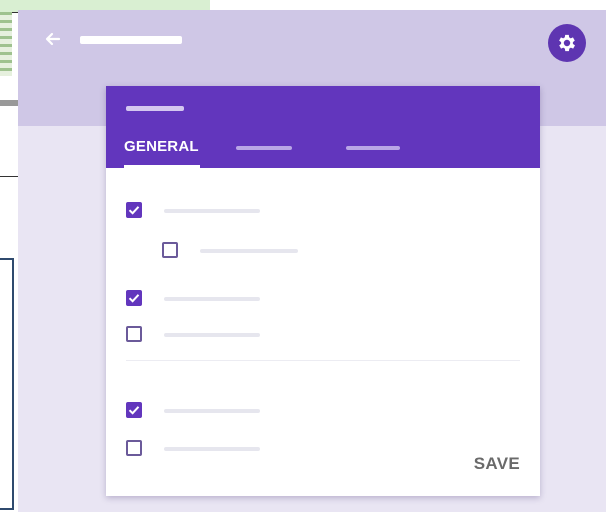 The width and height of the screenshot is (606, 512). I want to click on dialog-header: GENERAL, so click(323, 127).